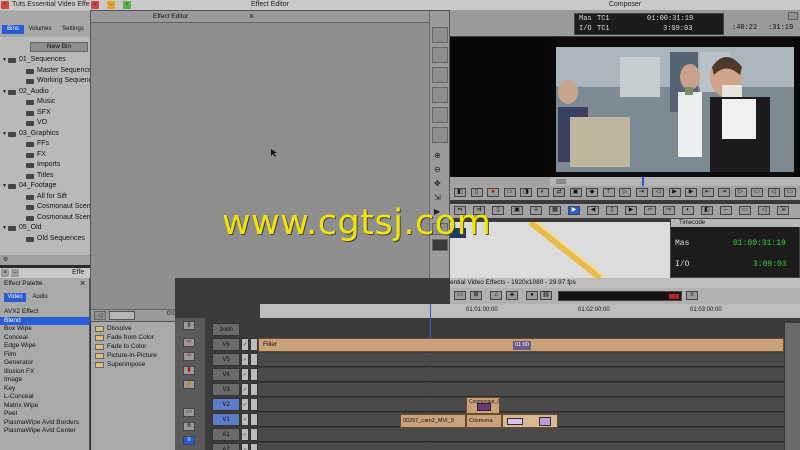 This screenshot has width=800, height=450. What do you see at coordinates (5, 259) in the screenshot?
I see `gear-icon: ⚙` at bounding box center [5, 259].